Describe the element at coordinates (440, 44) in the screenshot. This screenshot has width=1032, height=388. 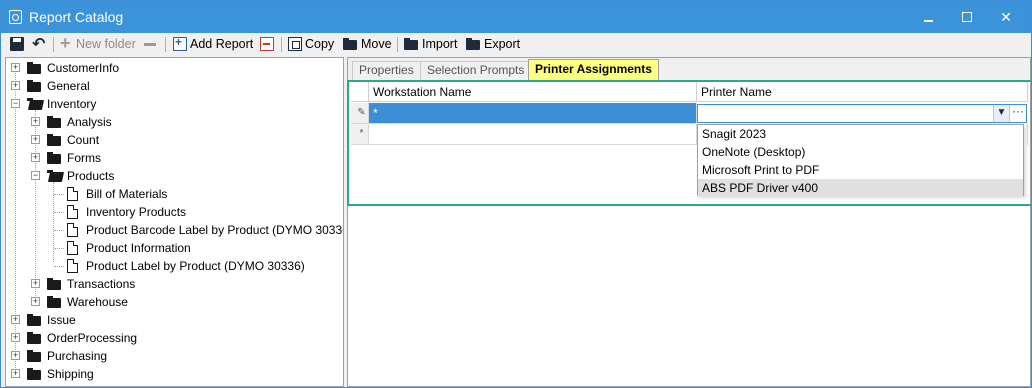
I see `import-label: Import` at that location.